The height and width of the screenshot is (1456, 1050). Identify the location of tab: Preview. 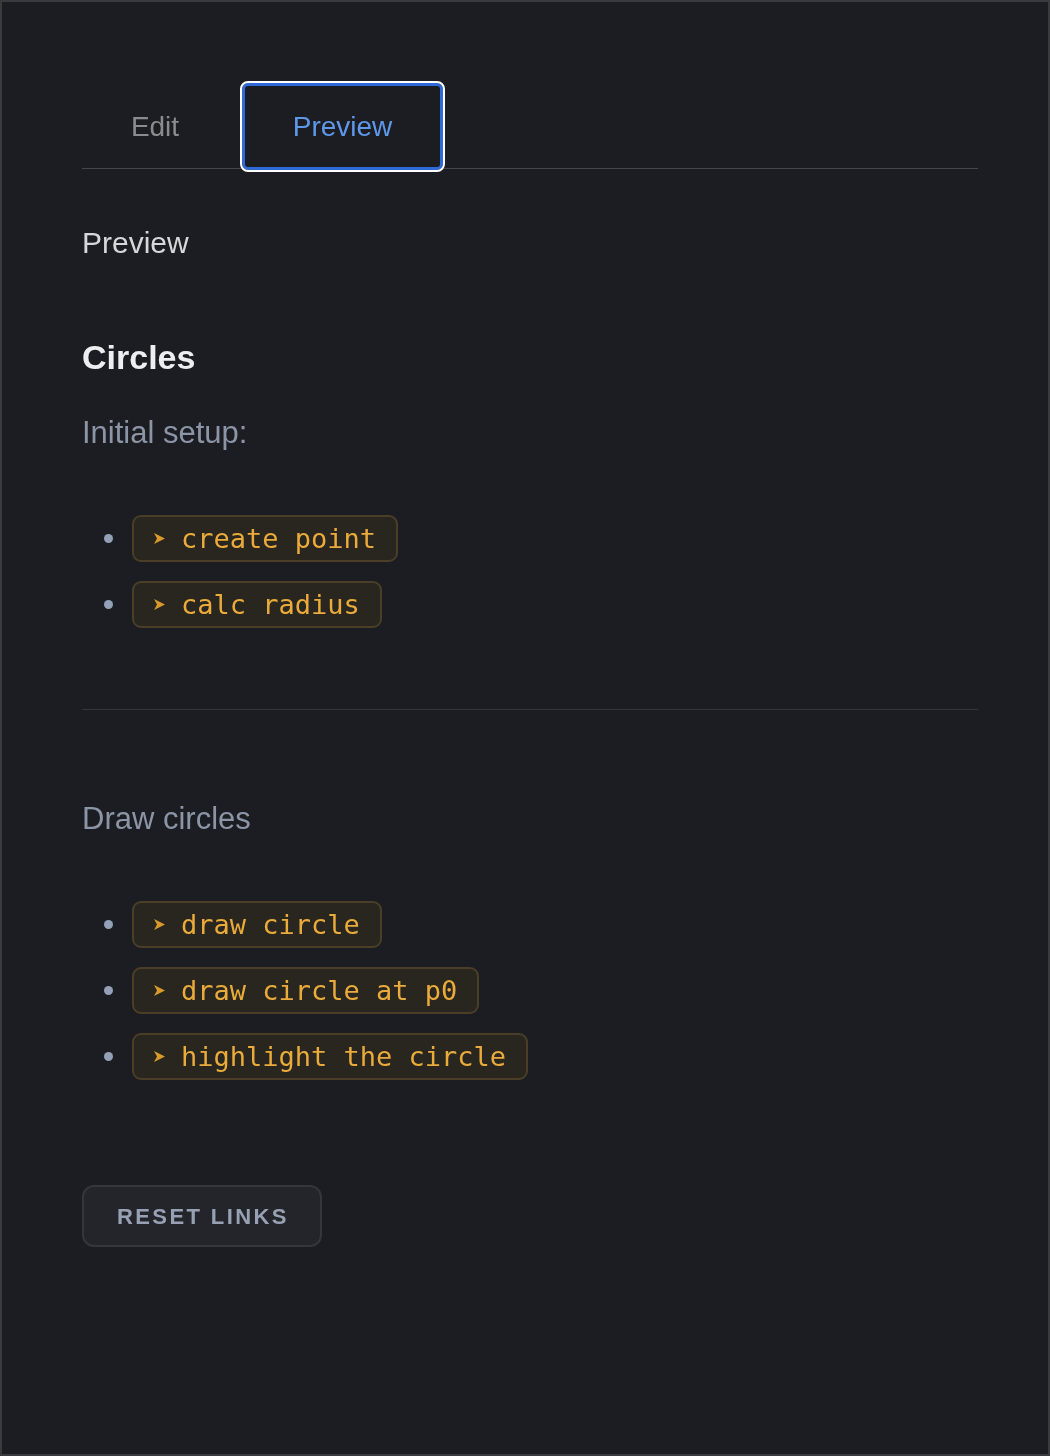
(342, 126).